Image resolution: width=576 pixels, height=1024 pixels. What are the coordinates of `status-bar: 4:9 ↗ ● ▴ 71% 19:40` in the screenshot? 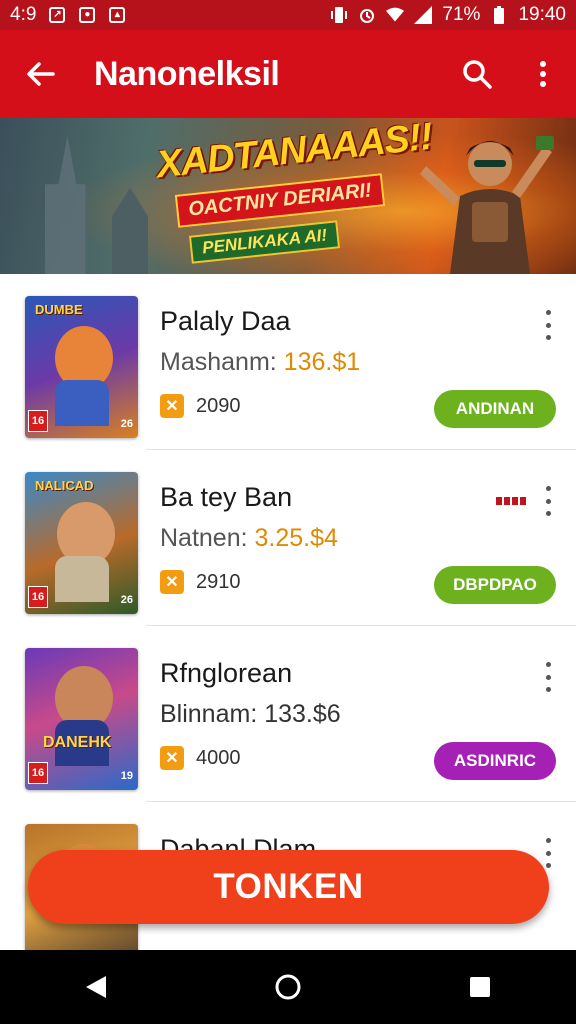 It's located at (288, 15).